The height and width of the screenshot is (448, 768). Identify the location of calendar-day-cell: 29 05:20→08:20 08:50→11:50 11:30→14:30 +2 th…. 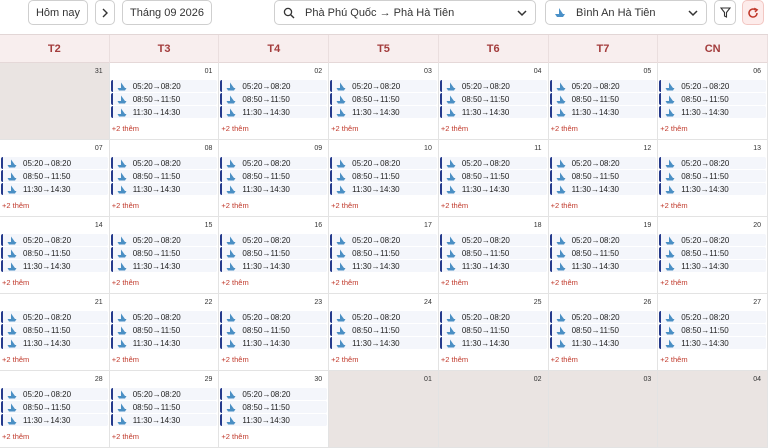
(164, 409).